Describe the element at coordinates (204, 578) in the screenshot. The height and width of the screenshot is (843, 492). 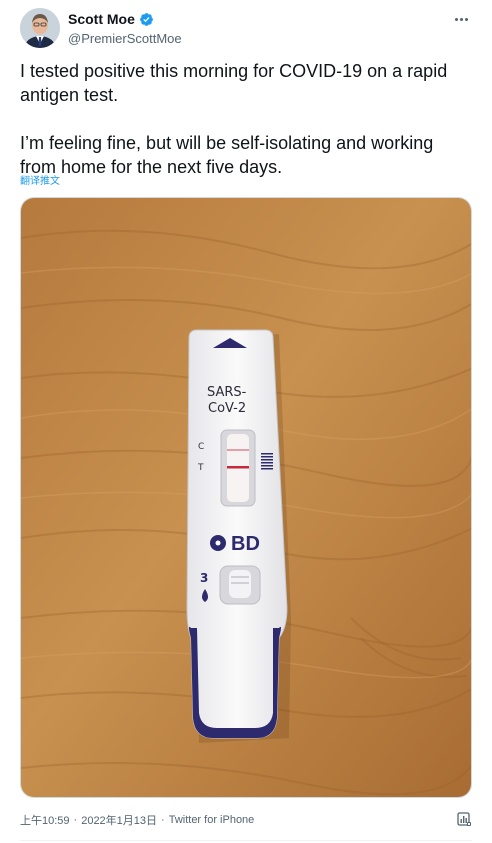
I see `sample-label: 3` at that location.